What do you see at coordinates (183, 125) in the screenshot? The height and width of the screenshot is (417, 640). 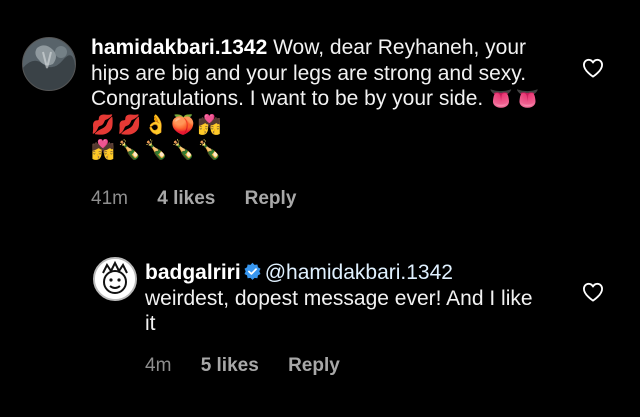 I see `peach-emoji: 🍑` at bounding box center [183, 125].